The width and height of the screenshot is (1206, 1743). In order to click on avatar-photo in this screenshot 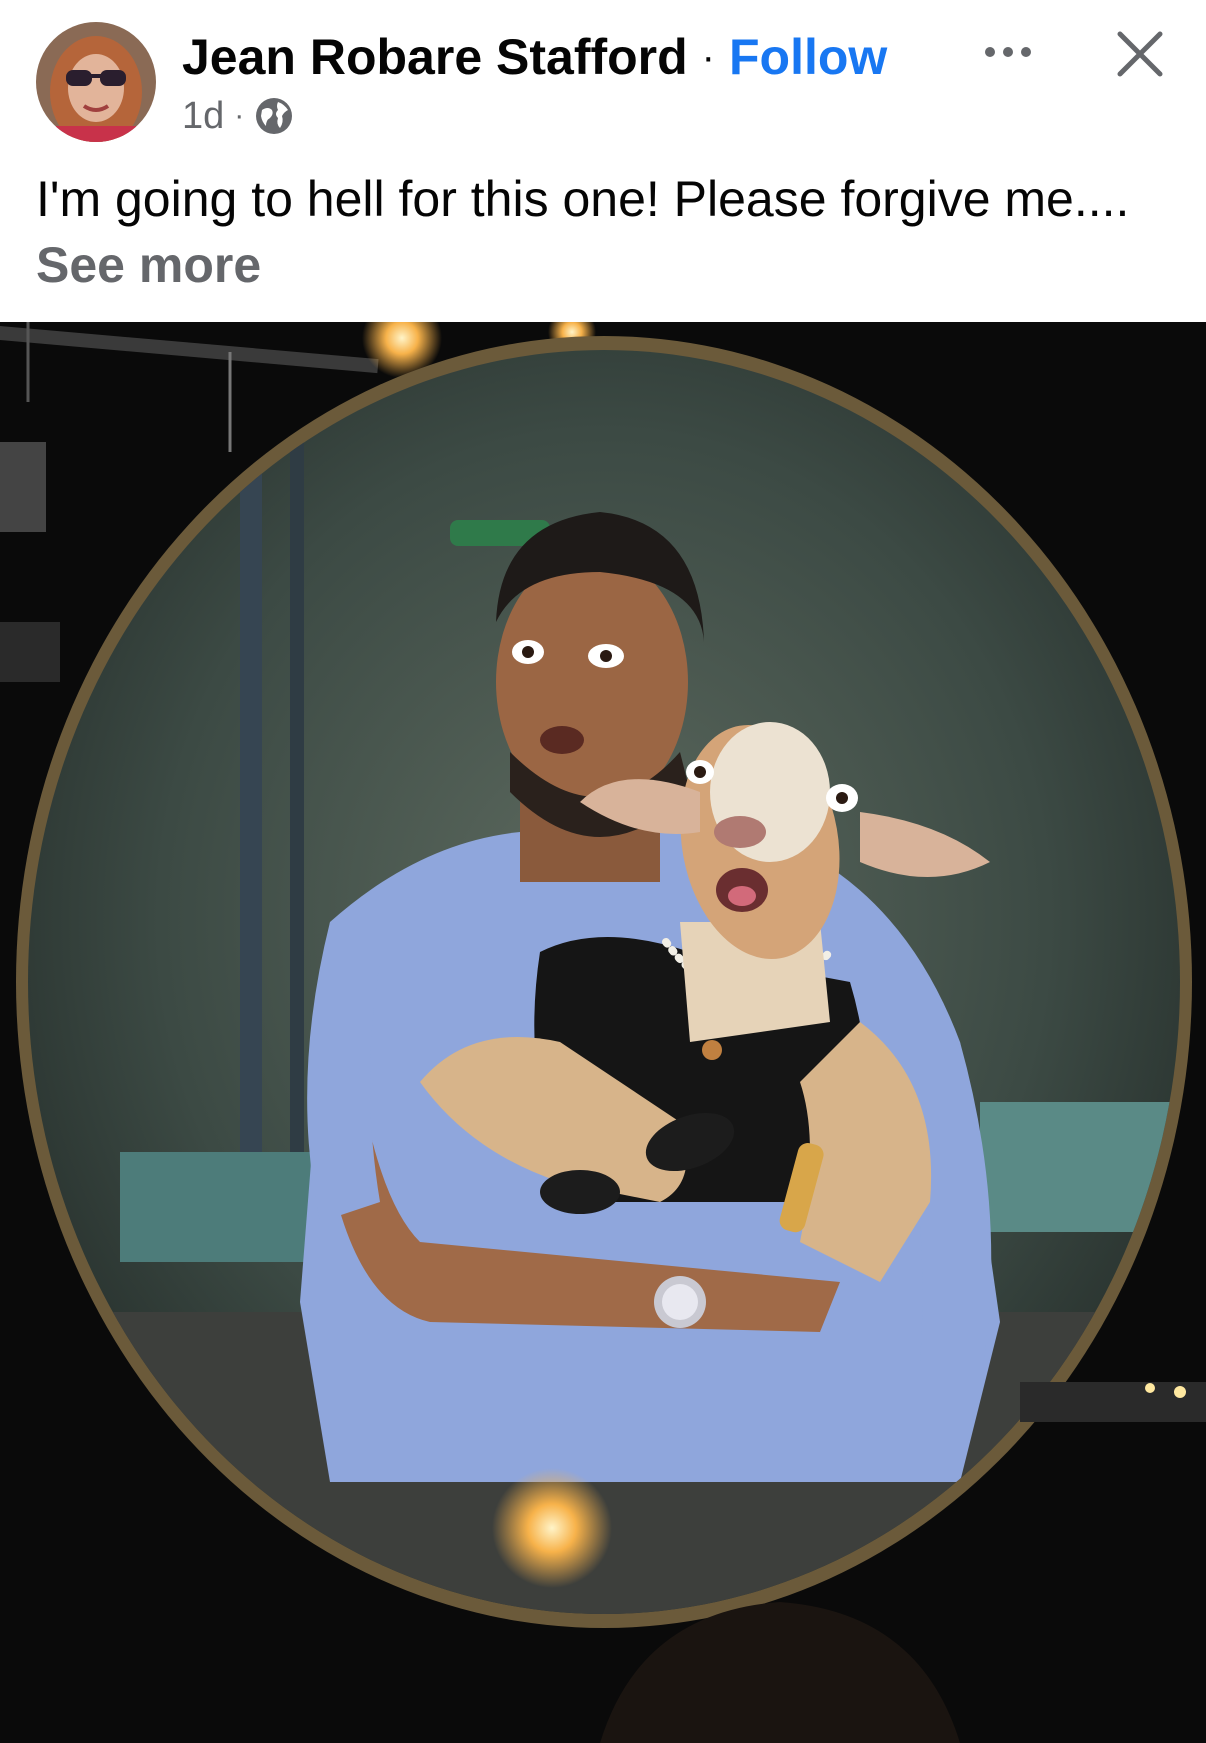, I will do `click(96, 82)`.